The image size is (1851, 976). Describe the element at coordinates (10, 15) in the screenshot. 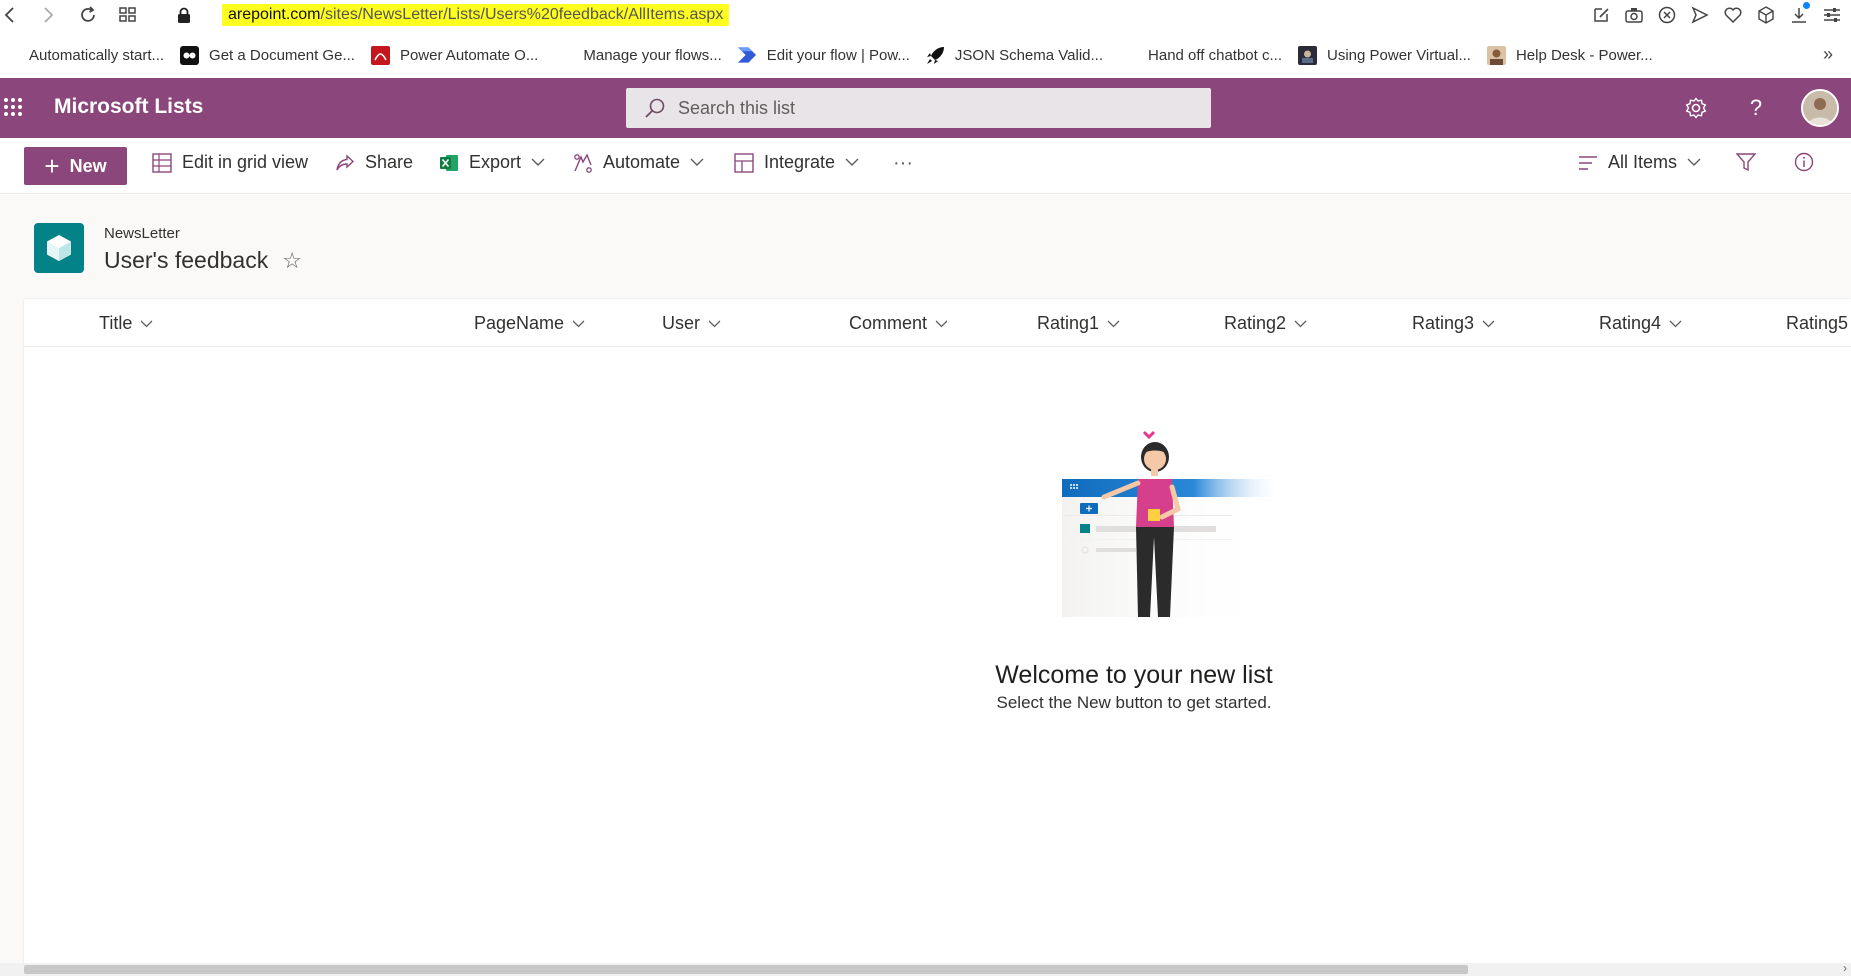

I see `back-icon` at that location.